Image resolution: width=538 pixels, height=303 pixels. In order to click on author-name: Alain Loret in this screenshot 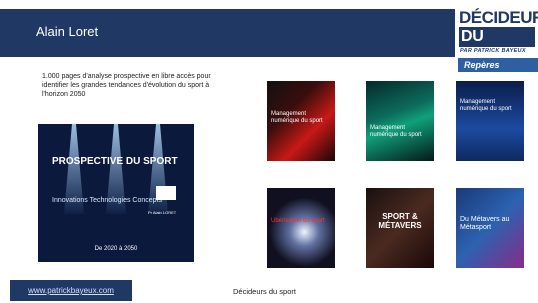, I will do `click(67, 31)`.